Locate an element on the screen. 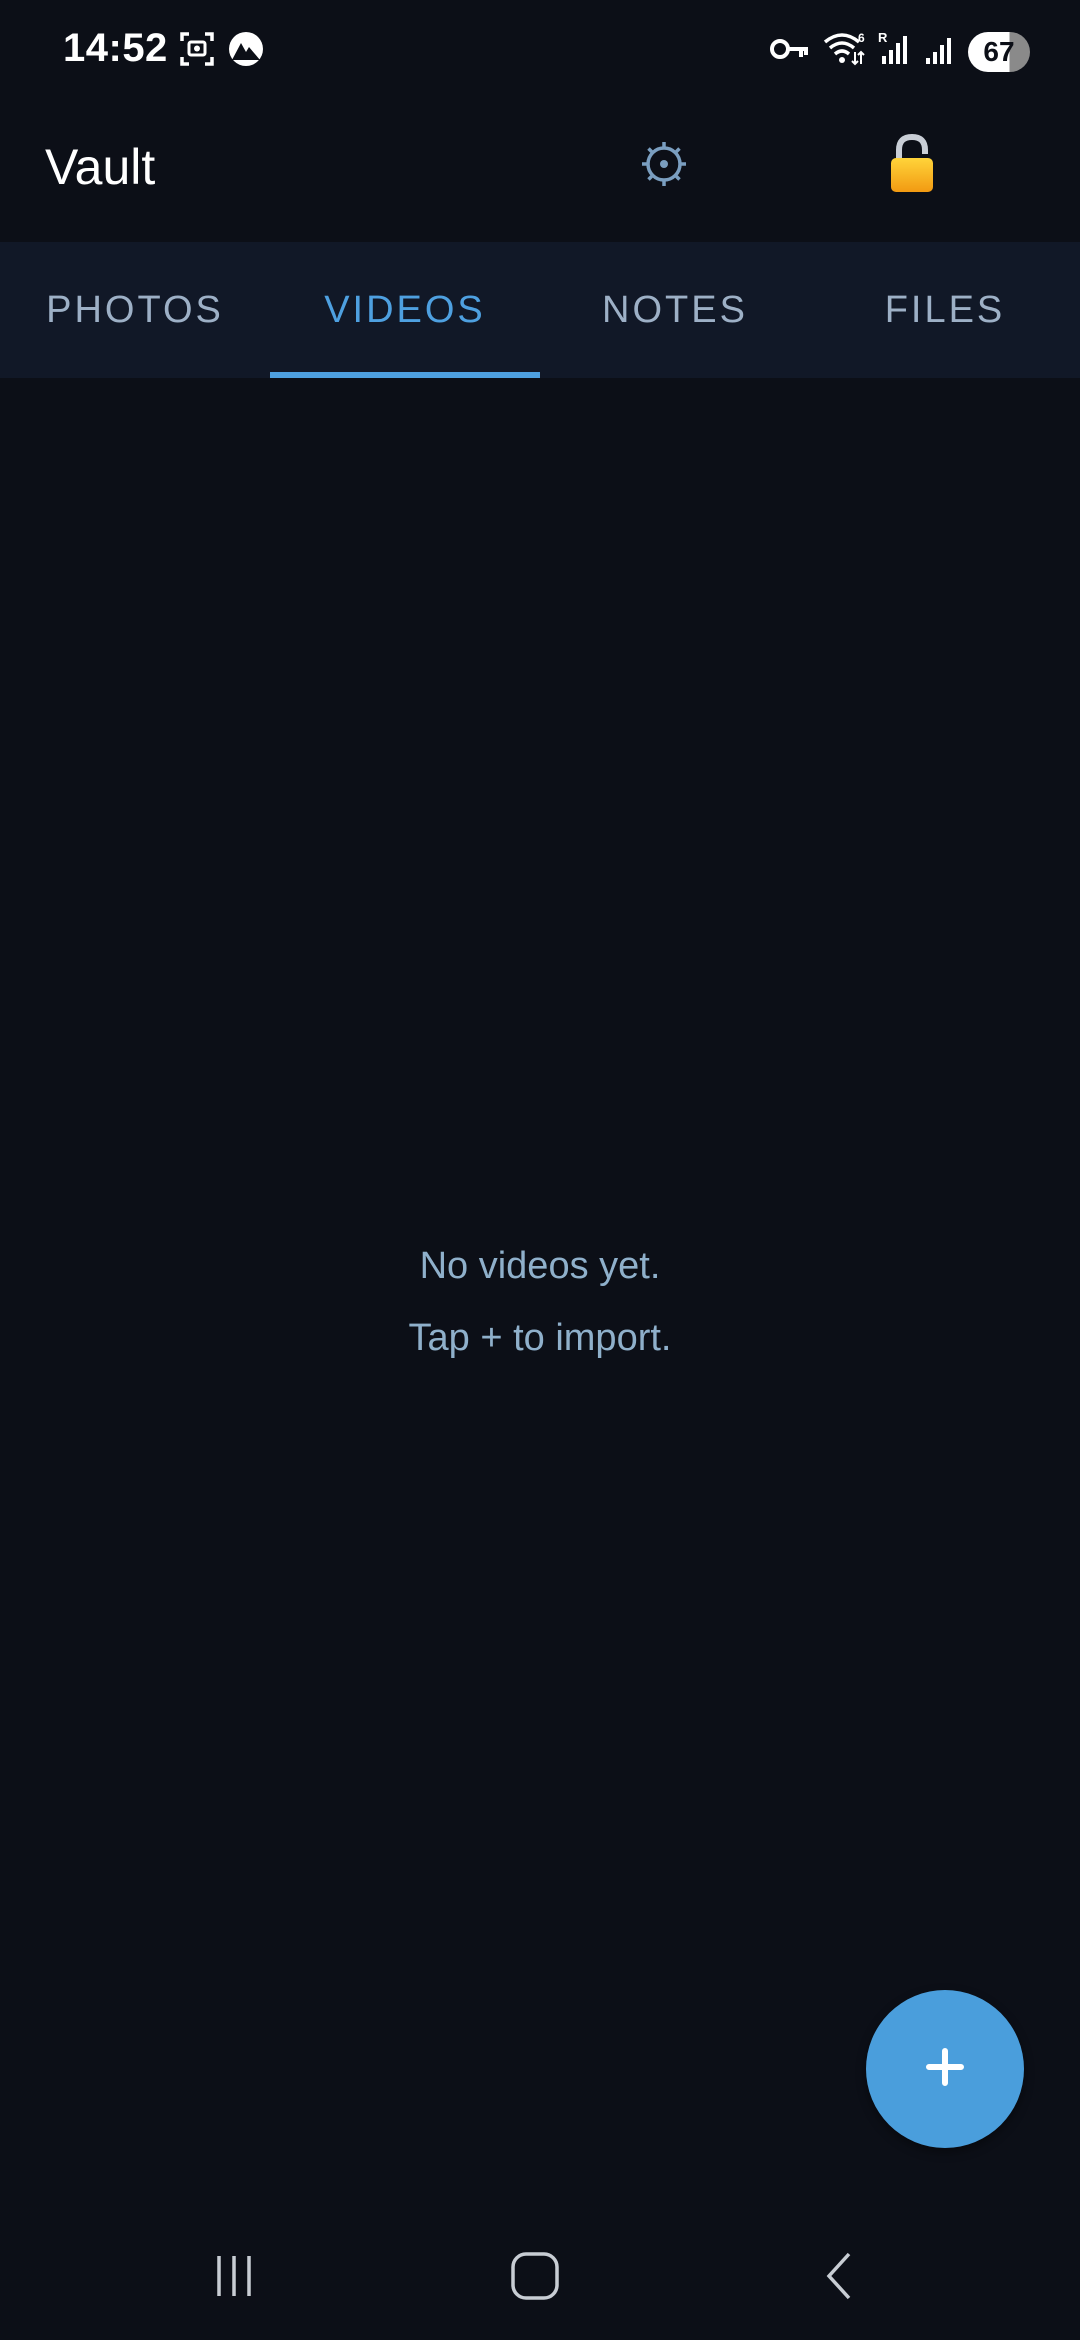 The width and height of the screenshot is (1080, 2340). recents-icon is located at coordinates (234, 2278).